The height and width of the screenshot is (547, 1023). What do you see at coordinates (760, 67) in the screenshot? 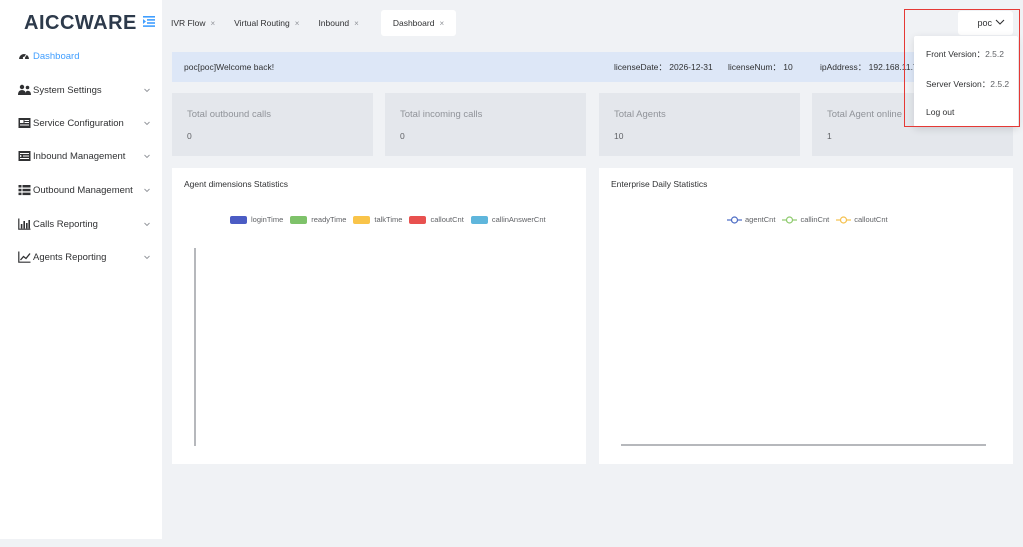
I see `license-num: licenseNum： 10` at bounding box center [760, 67].